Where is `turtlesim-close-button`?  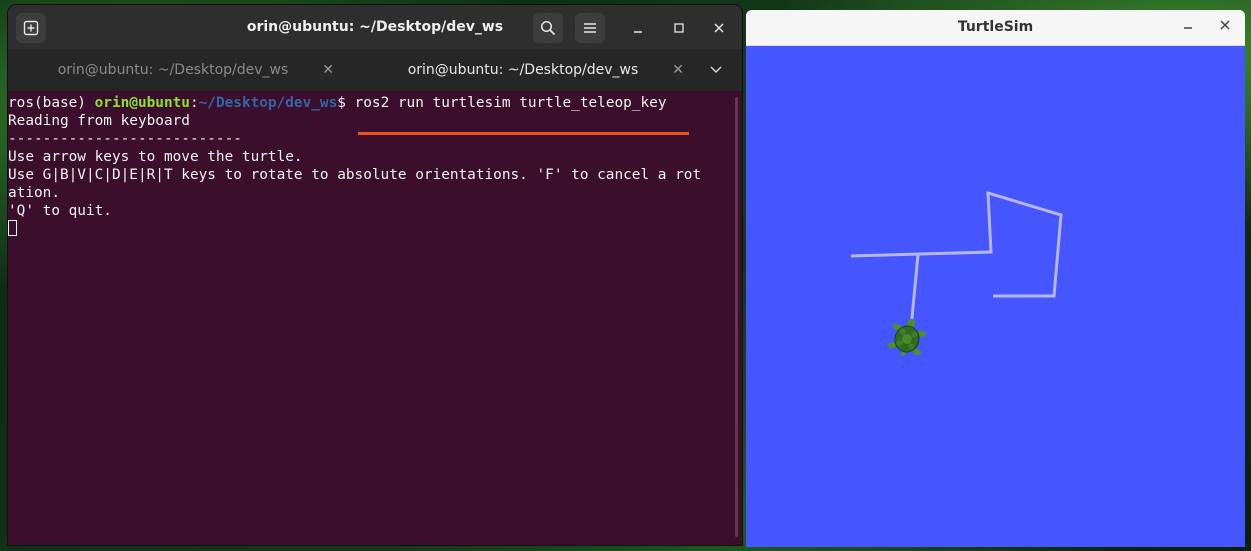
turtlesim-close-button is located at coordinates (1225, 27).